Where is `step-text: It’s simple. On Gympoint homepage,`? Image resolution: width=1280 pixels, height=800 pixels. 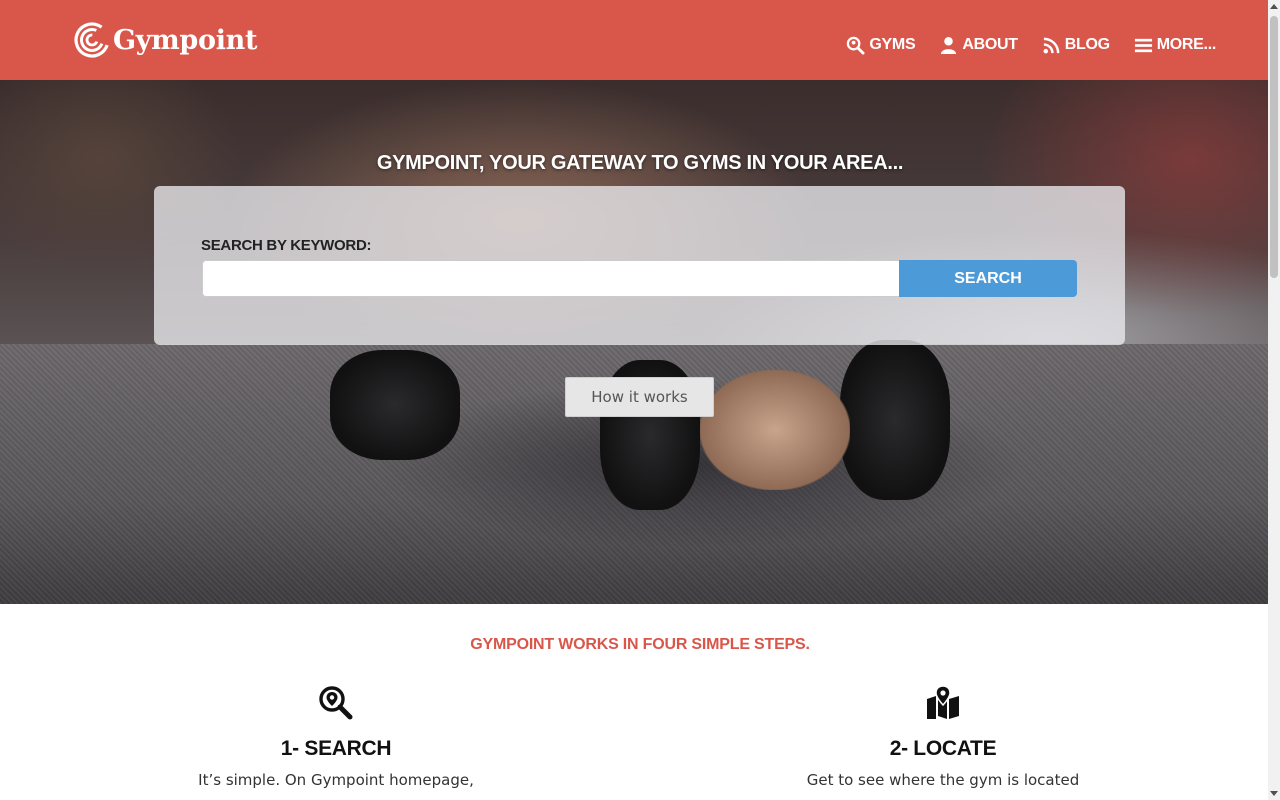 step-text: It’s simple. On Gympoint homepage, is located at coordinates (336, 780).